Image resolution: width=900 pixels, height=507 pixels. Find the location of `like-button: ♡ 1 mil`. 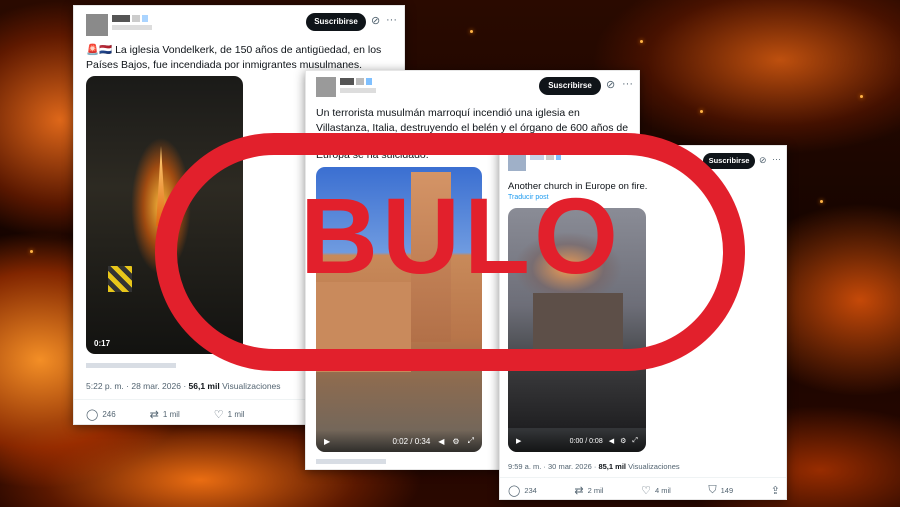

like-button: ♡ 1 mil is located at coordinates (229, 414).